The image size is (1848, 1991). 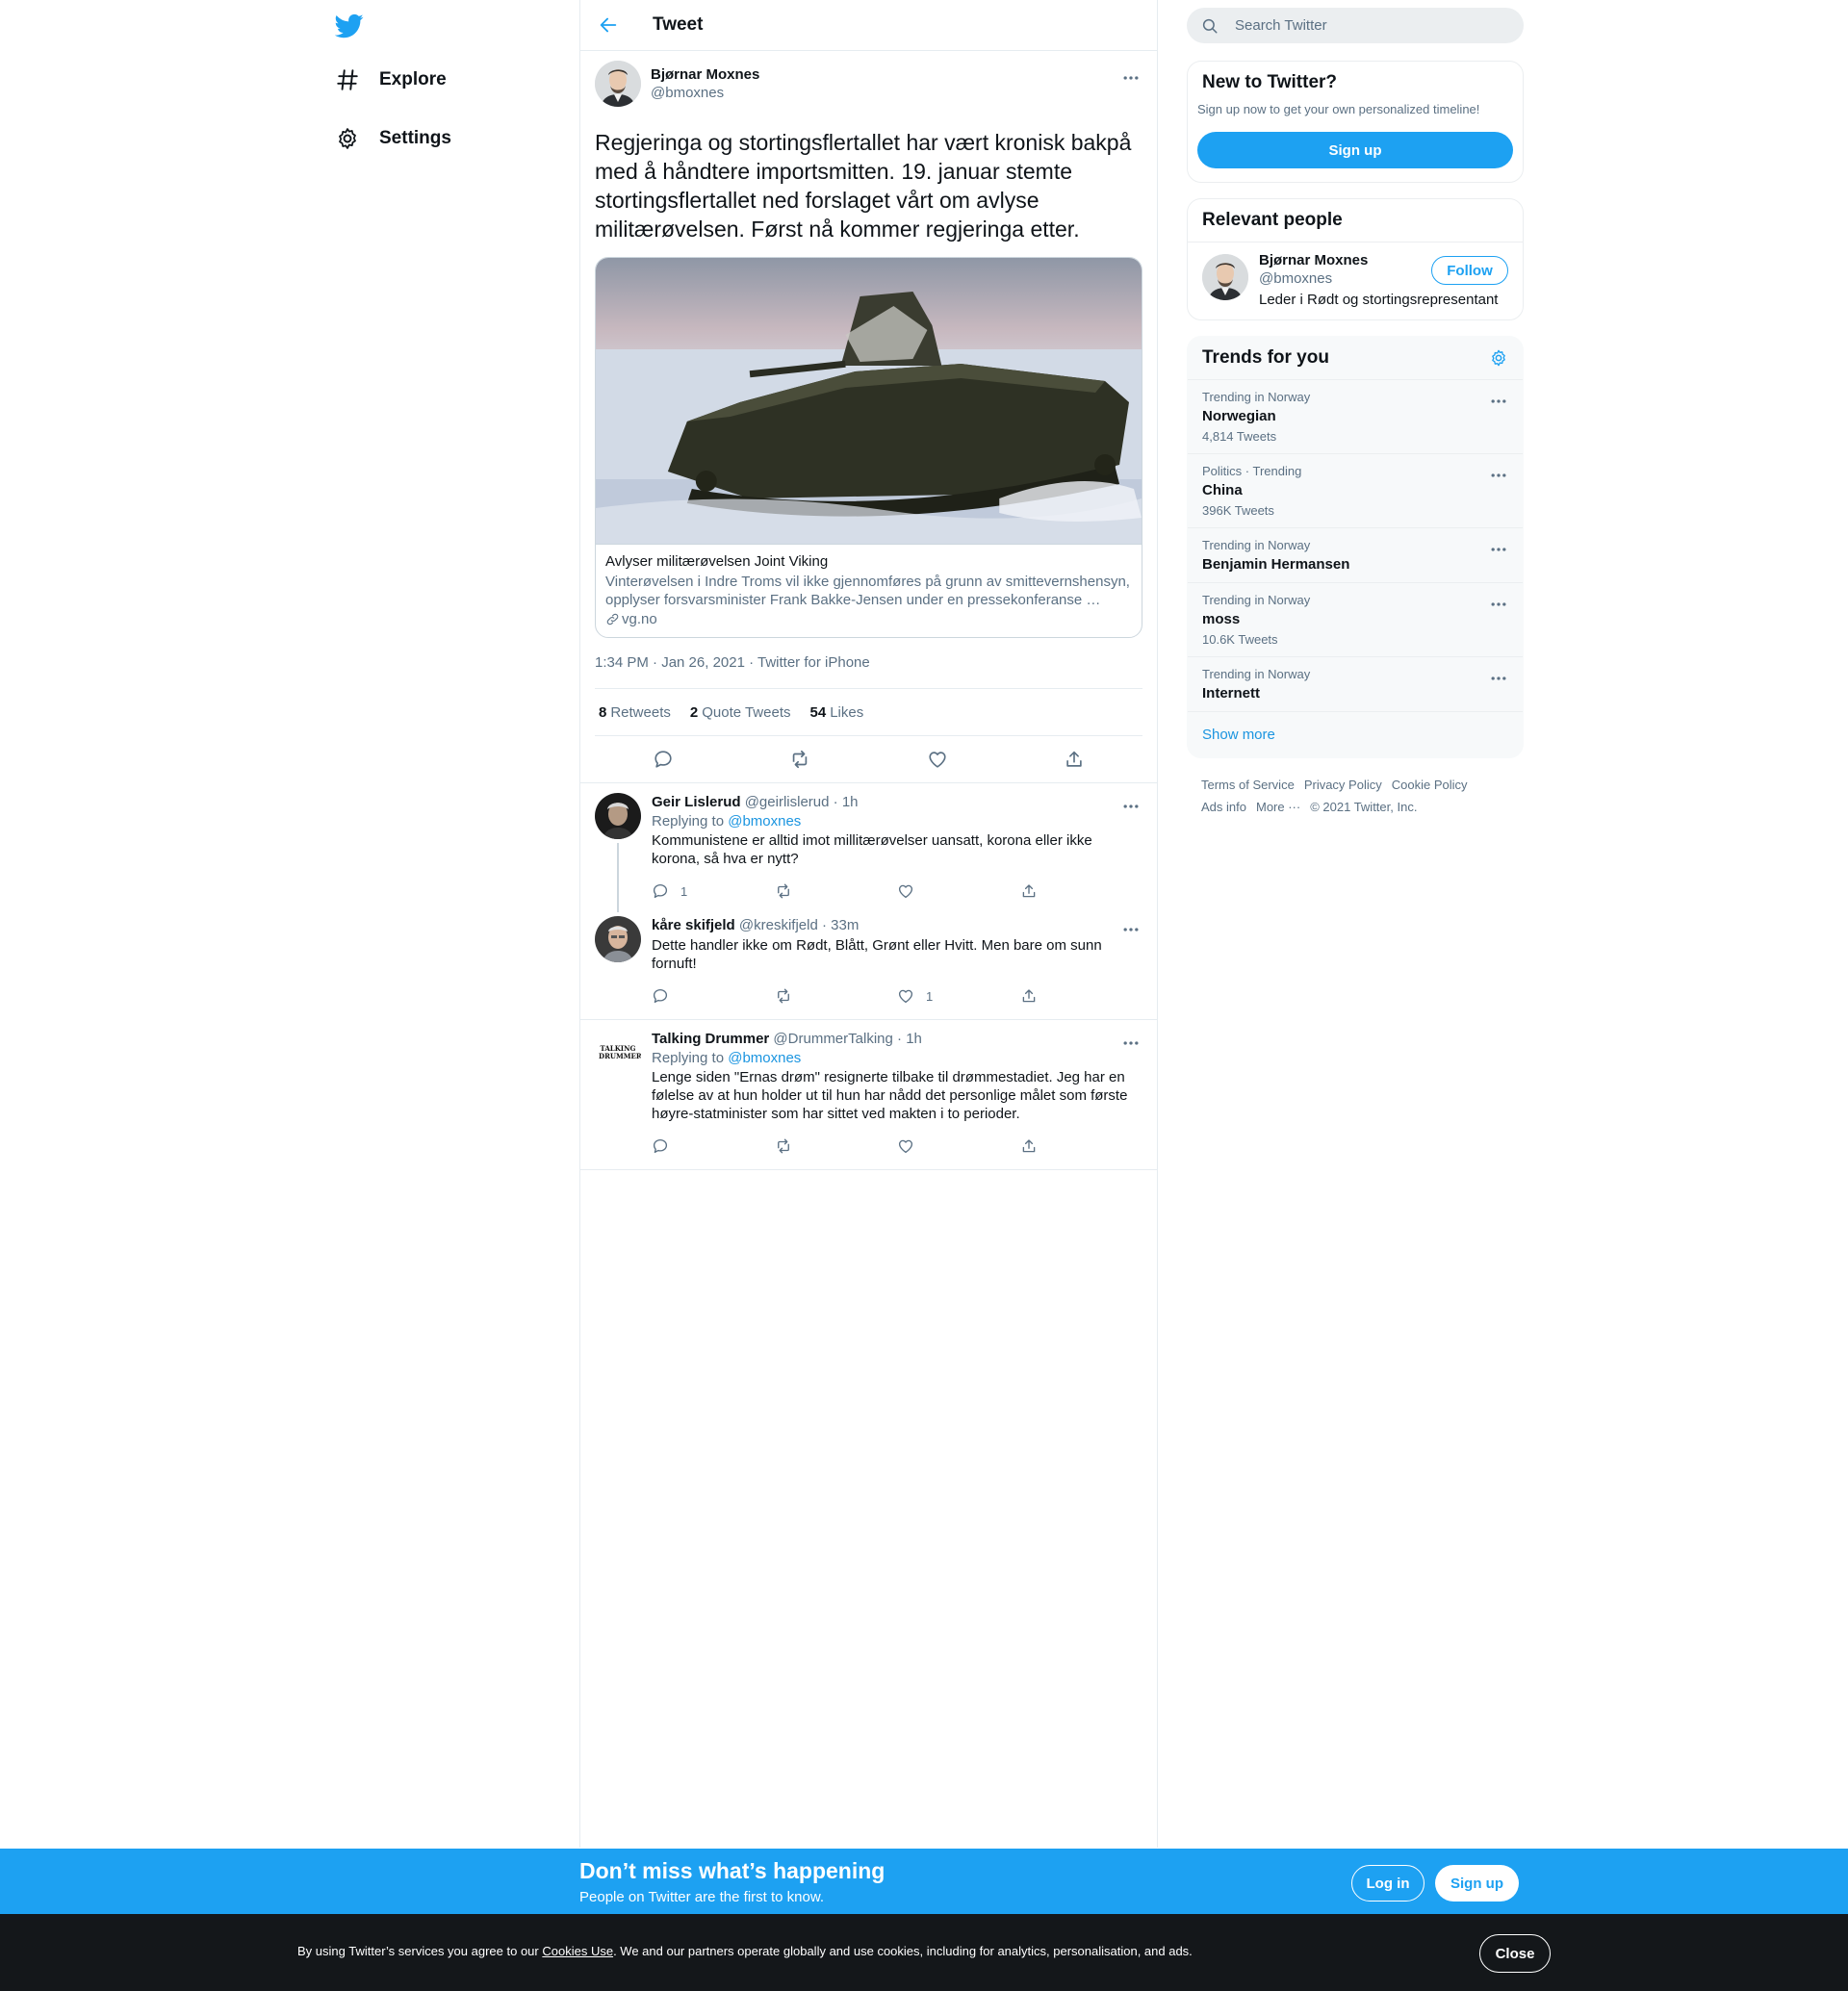 What do you see at coordinates (1355, 735) in the screenshot?
I see `show-more-link: Show more` at bounding box center [1355, 735].